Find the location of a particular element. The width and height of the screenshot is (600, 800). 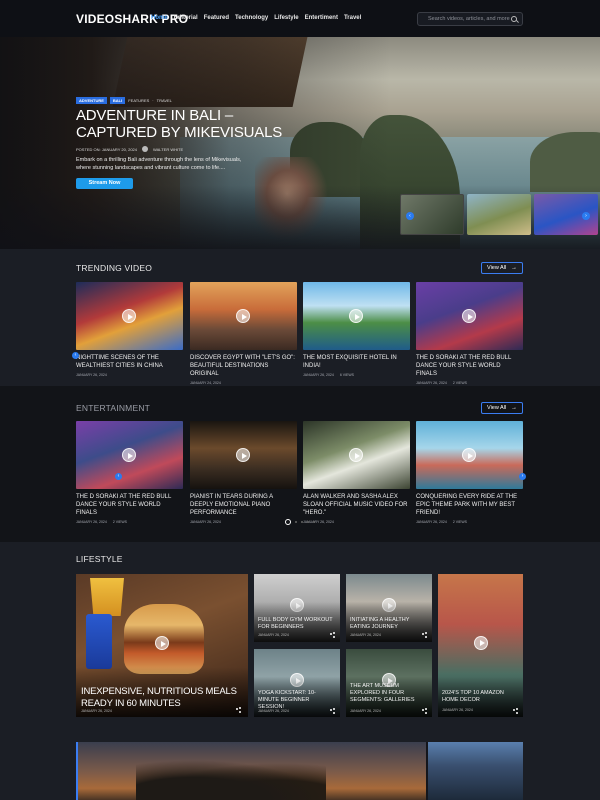

author-avatar is located at coordinates (145, 149).